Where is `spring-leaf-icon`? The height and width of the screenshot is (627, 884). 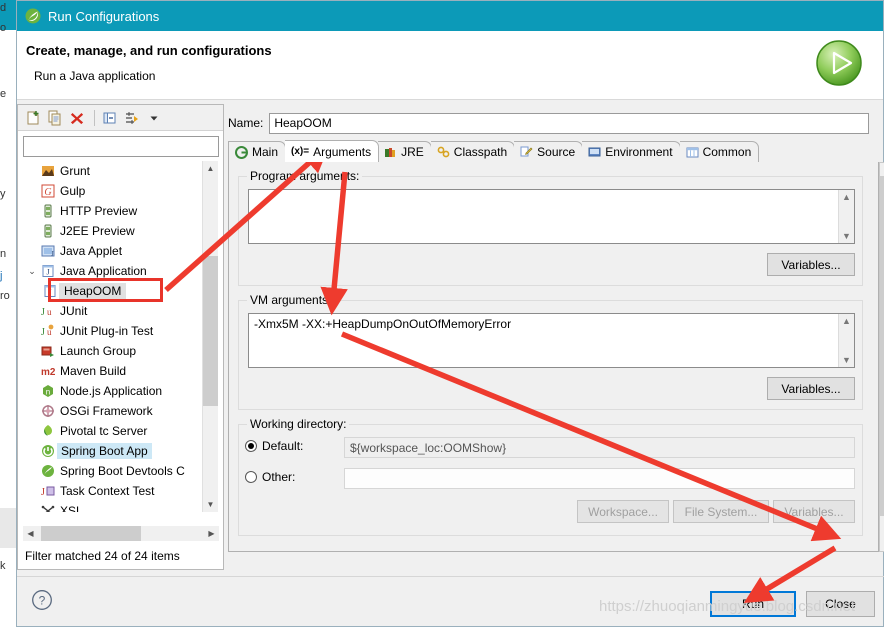 spring-leaf-icon is located at coordinates (48, 471).